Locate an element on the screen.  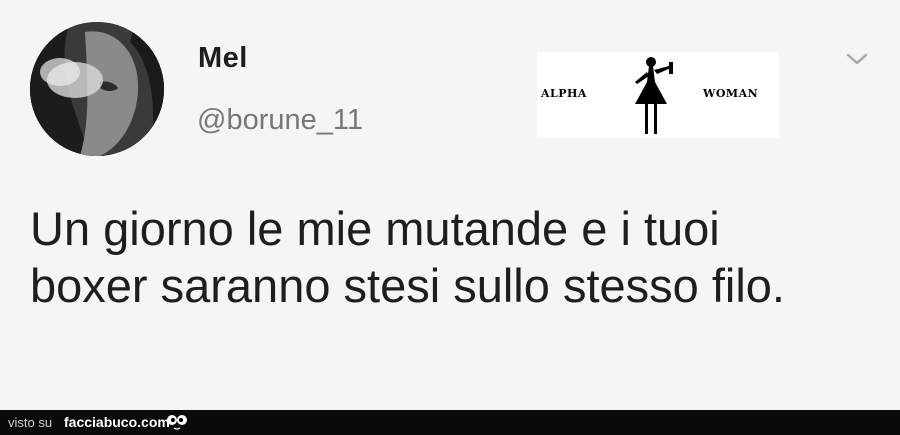
alpha-woman-logo: ALPHA WOMAN is located at coordinates (658, 95).